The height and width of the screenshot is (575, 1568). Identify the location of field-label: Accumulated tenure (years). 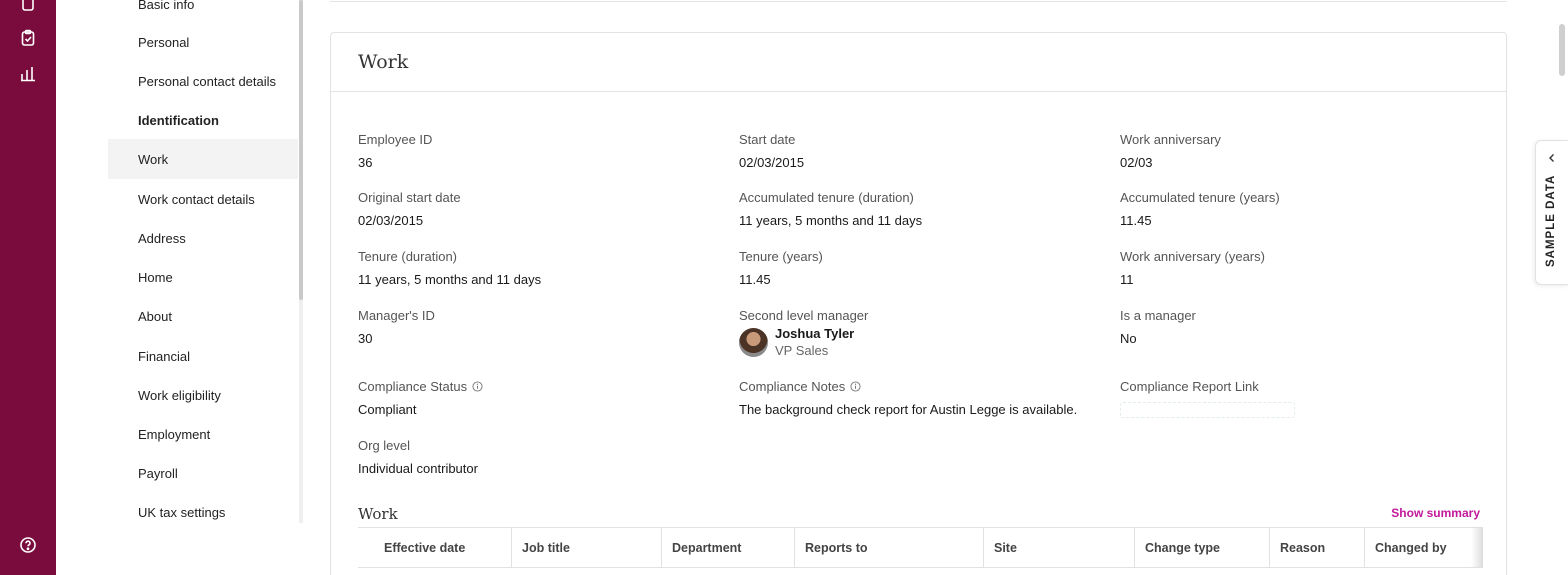
(1200, 197).